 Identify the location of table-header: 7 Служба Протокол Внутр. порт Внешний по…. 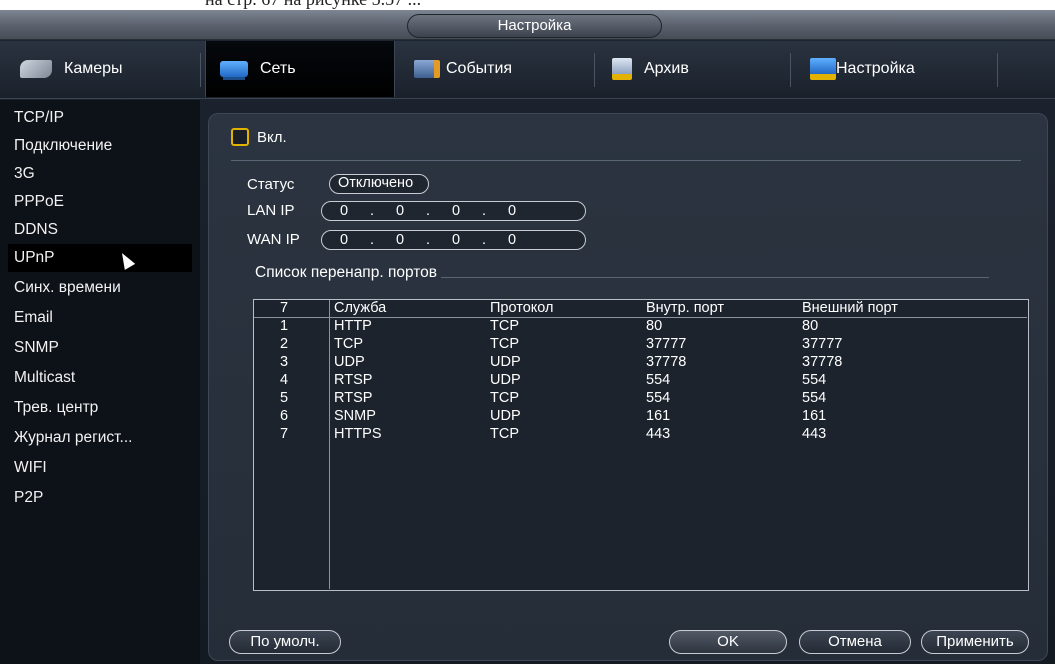
(640, 309).